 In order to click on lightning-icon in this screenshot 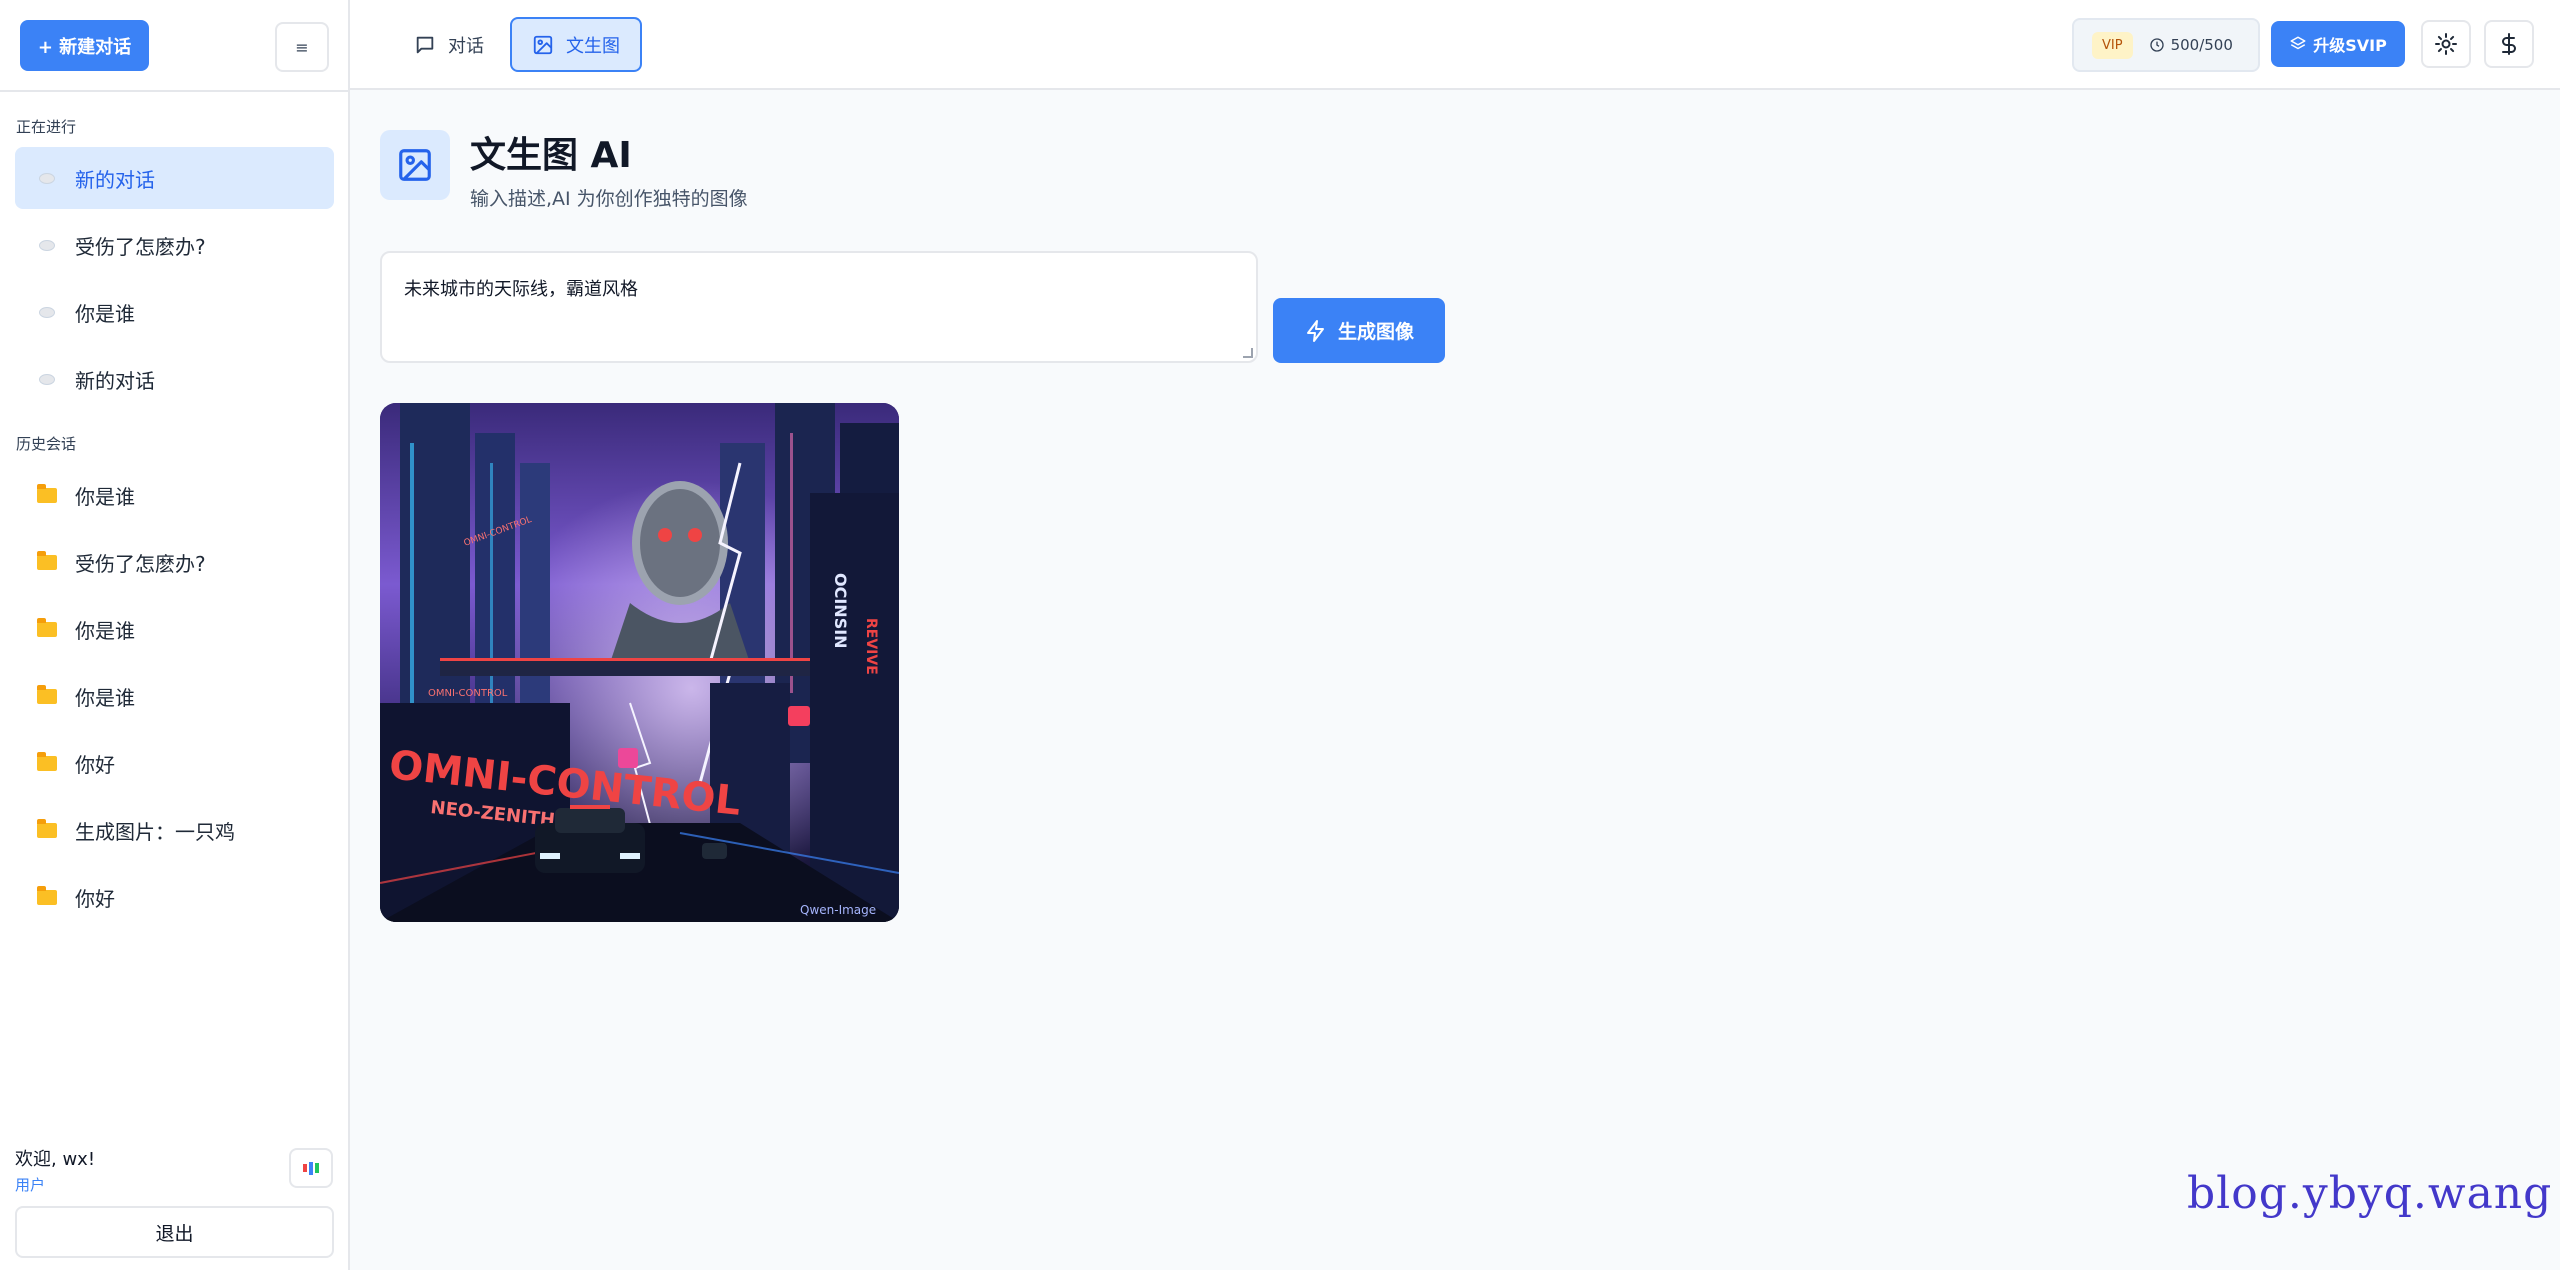, I will do `click(1315, 330)`.